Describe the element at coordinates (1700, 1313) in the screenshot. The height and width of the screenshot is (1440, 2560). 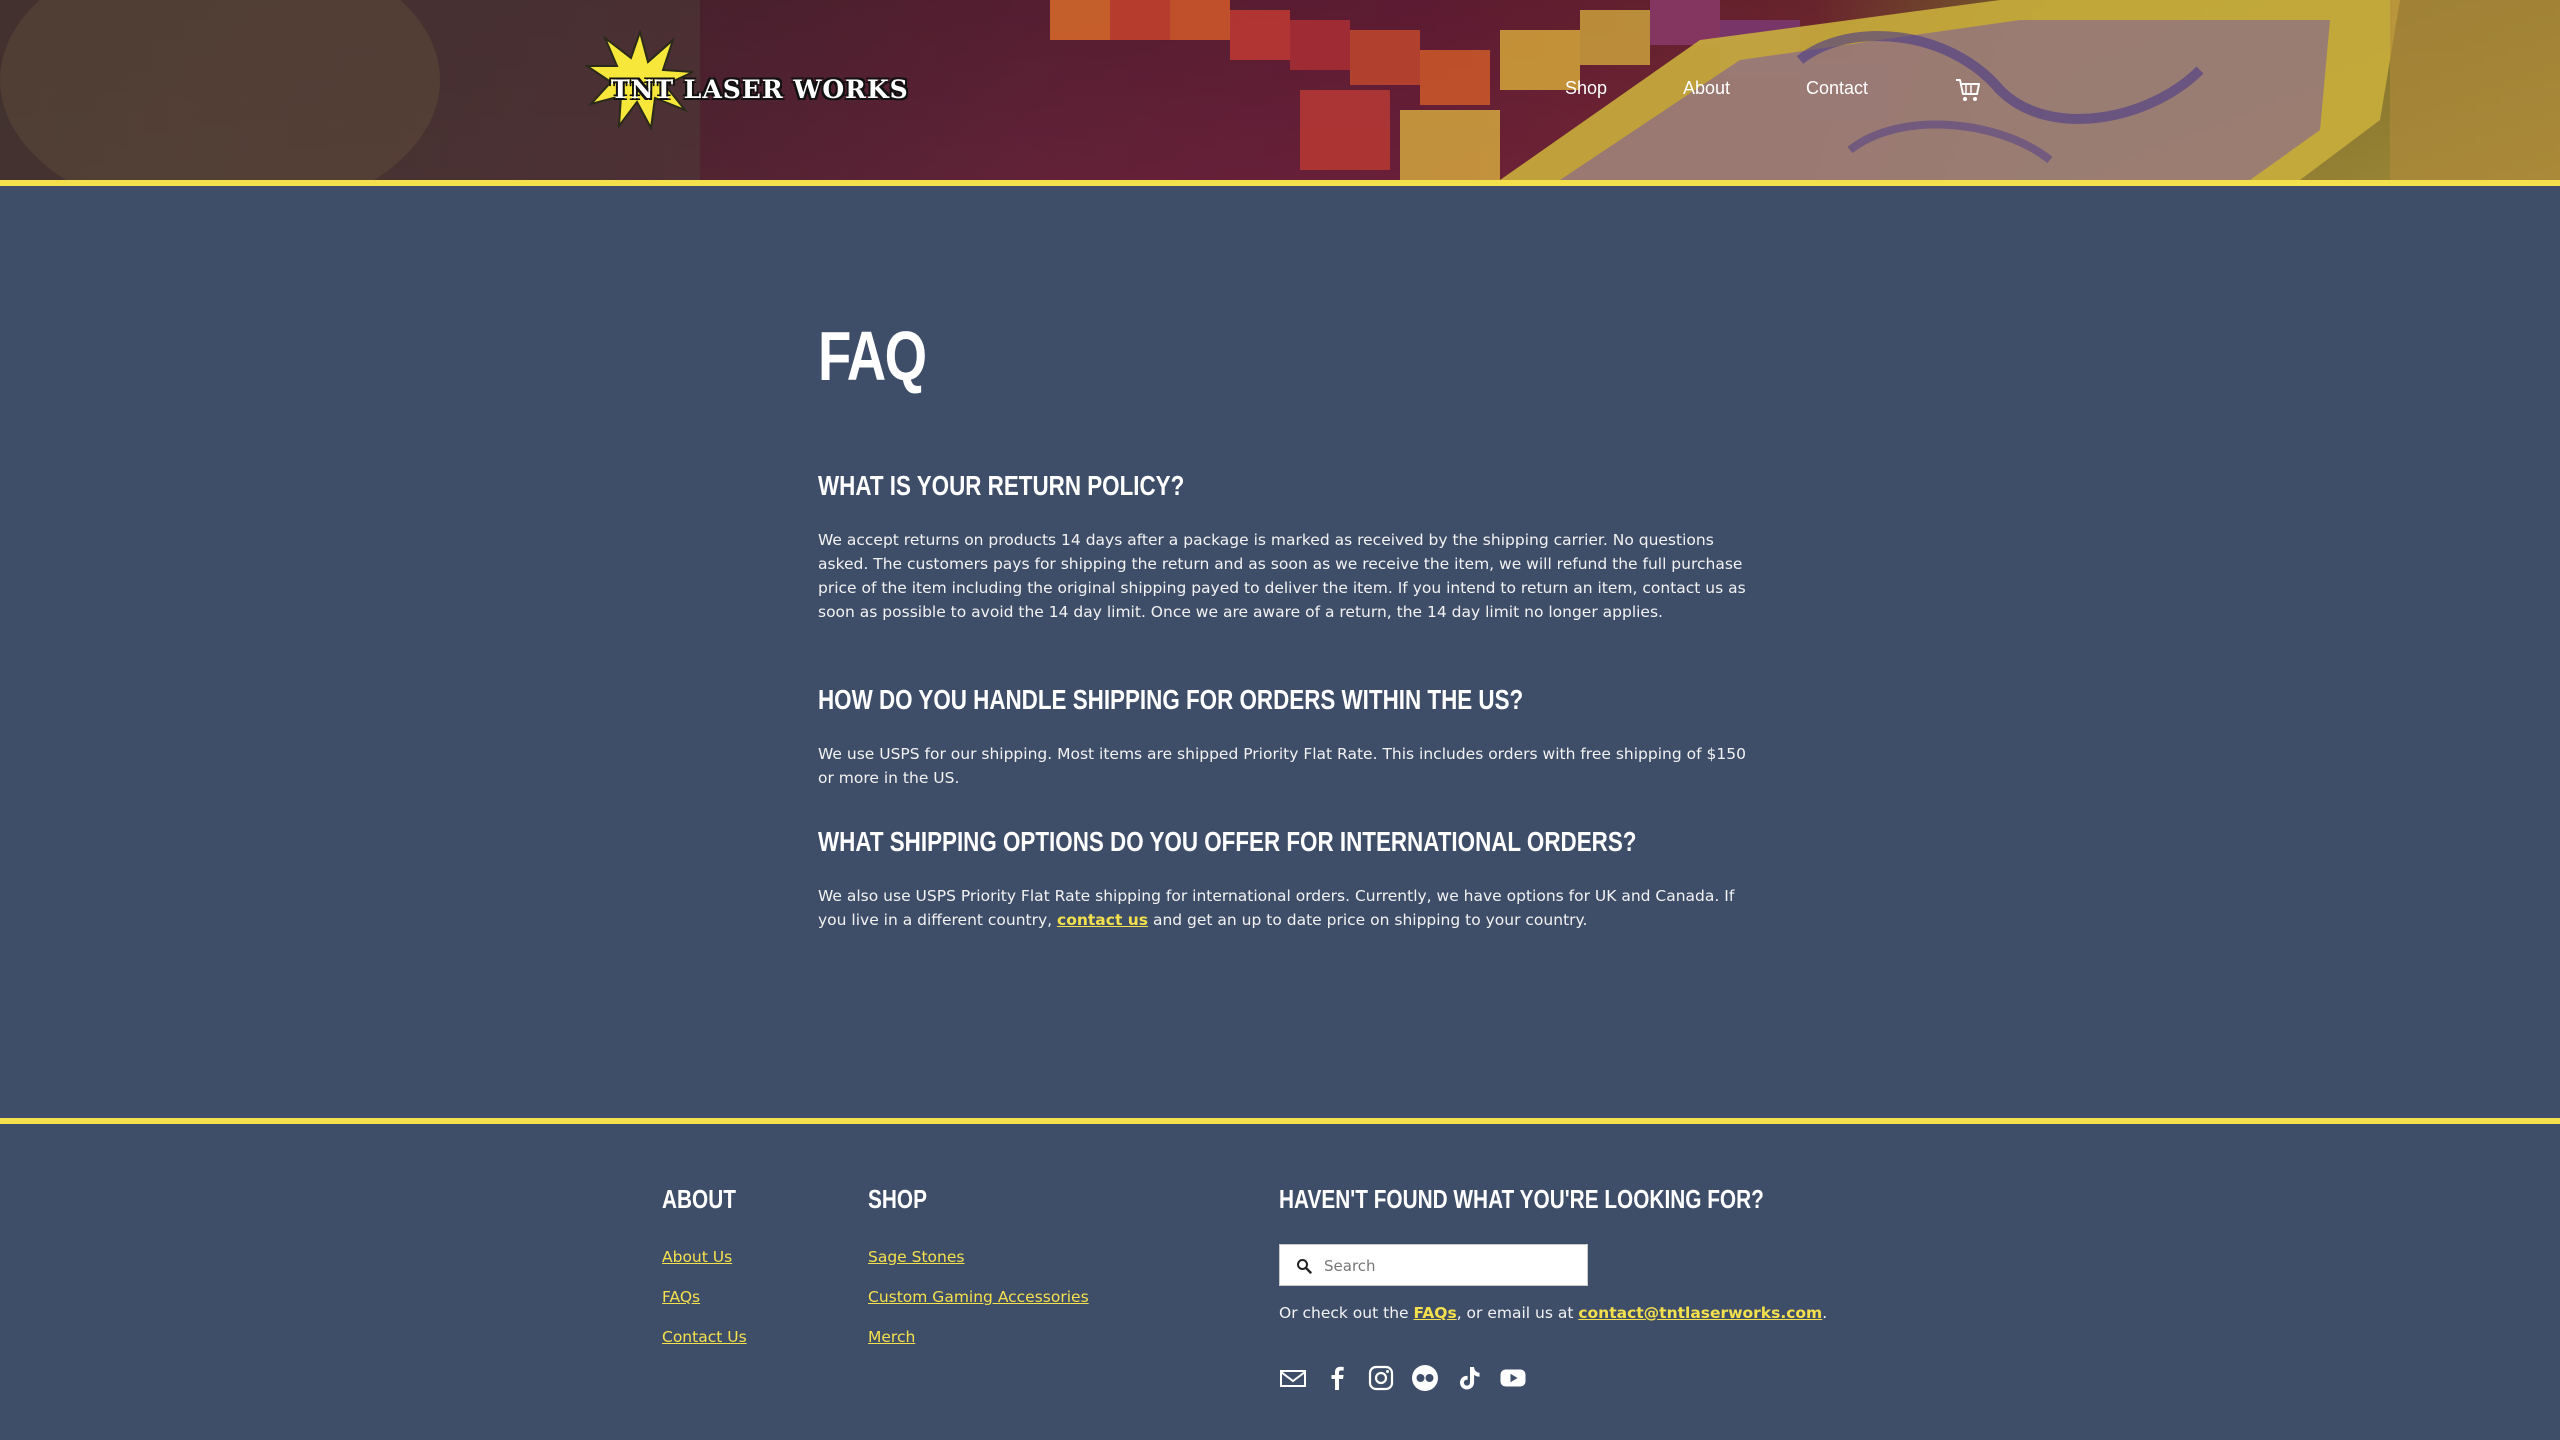
I see `footer-email-link: contact@tntlaserworks.com` at that location.